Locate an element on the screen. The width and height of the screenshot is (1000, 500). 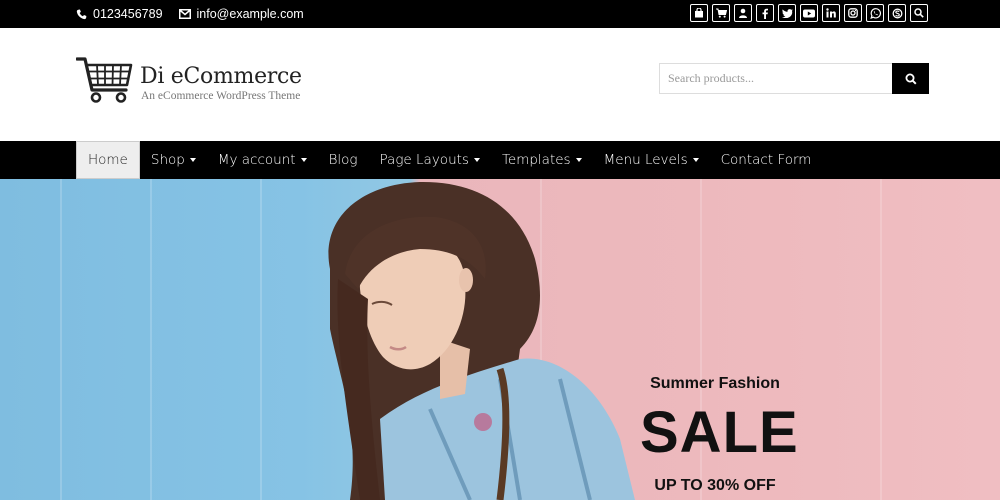
hero-headline: SALE is located at coordinates (719, 432).